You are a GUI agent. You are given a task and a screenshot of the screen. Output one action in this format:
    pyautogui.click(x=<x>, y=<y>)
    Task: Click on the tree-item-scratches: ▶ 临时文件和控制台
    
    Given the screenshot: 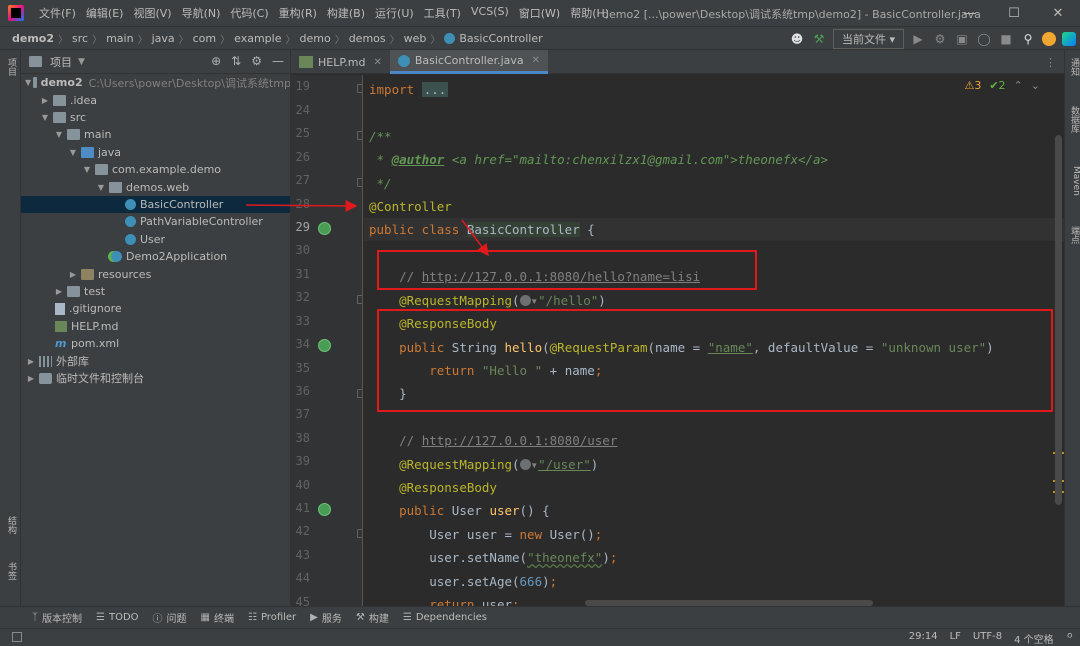 What is the action you would take?
    pyautogui.click(x=155, y=378)
    